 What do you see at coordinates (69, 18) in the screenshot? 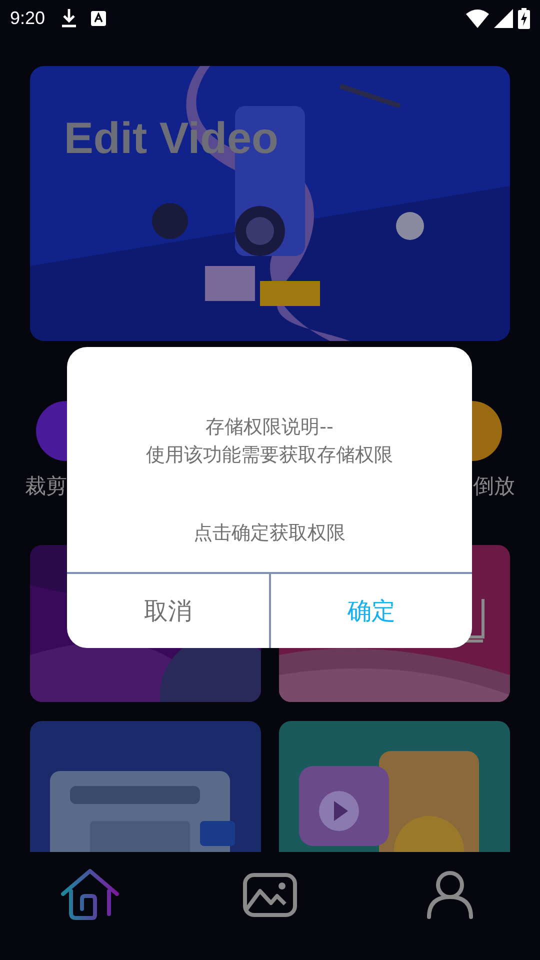
I see `download-icon` at bounding box center [69, 18].